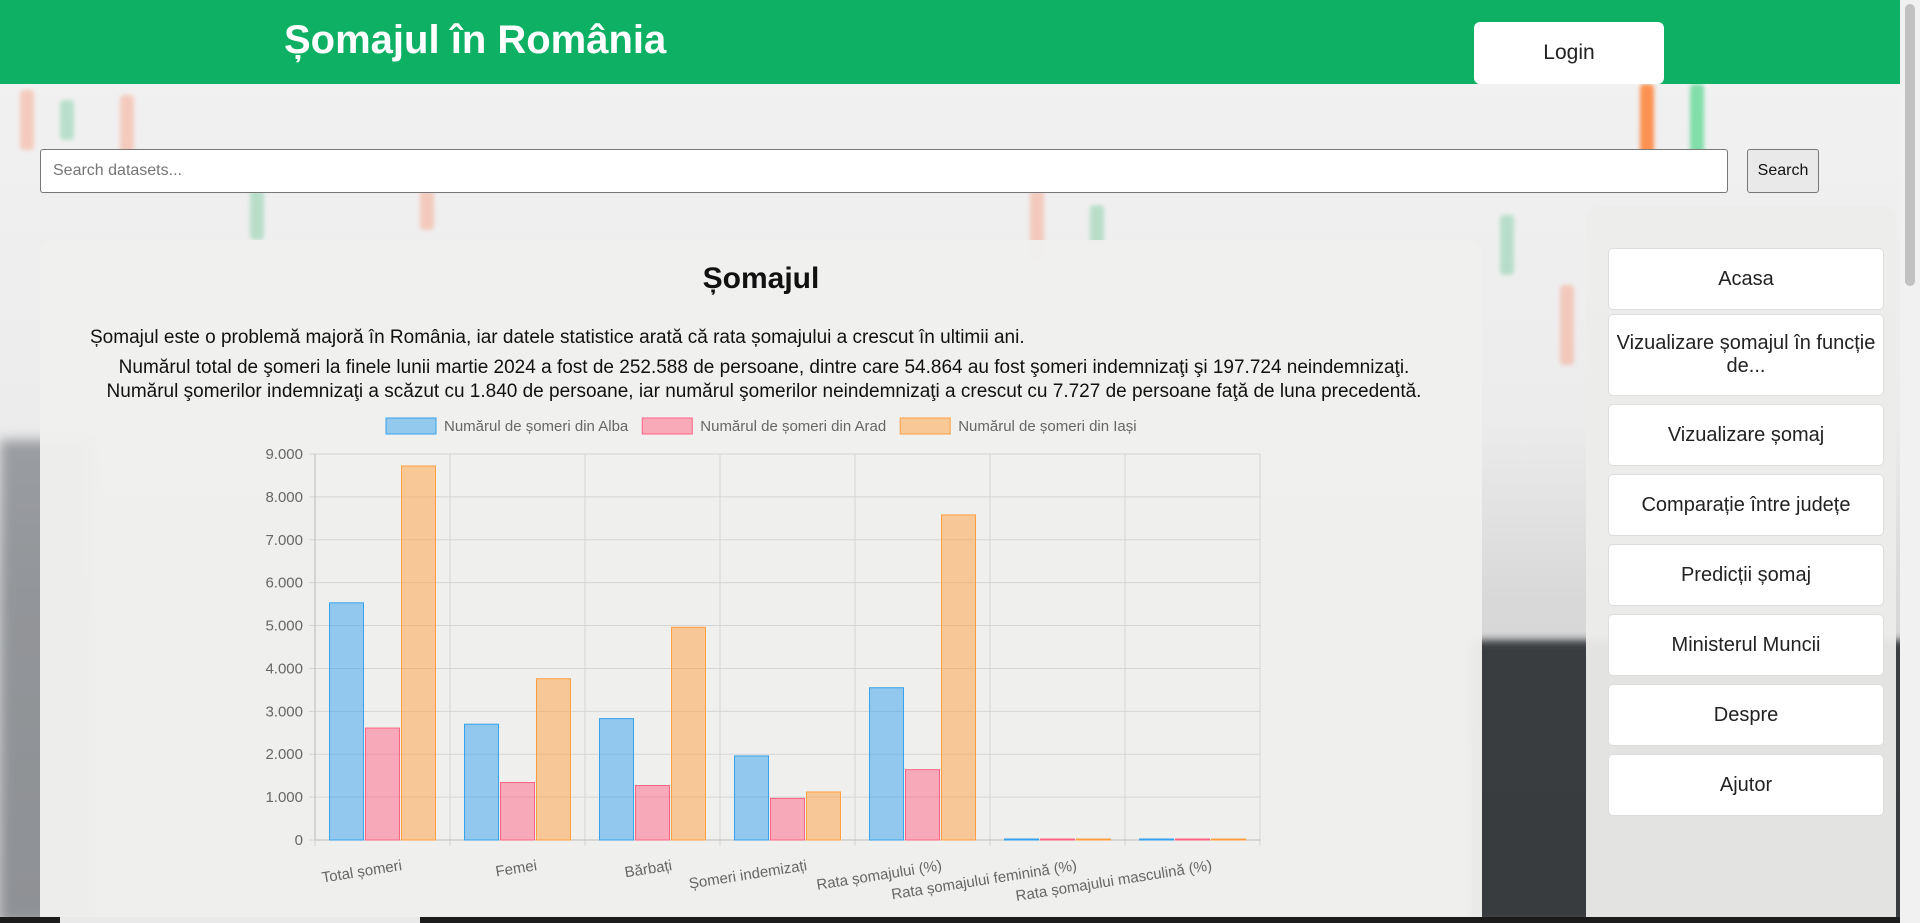 The image size is (1920, 923). I want to click on search-button: Search, so click(1783, 171).